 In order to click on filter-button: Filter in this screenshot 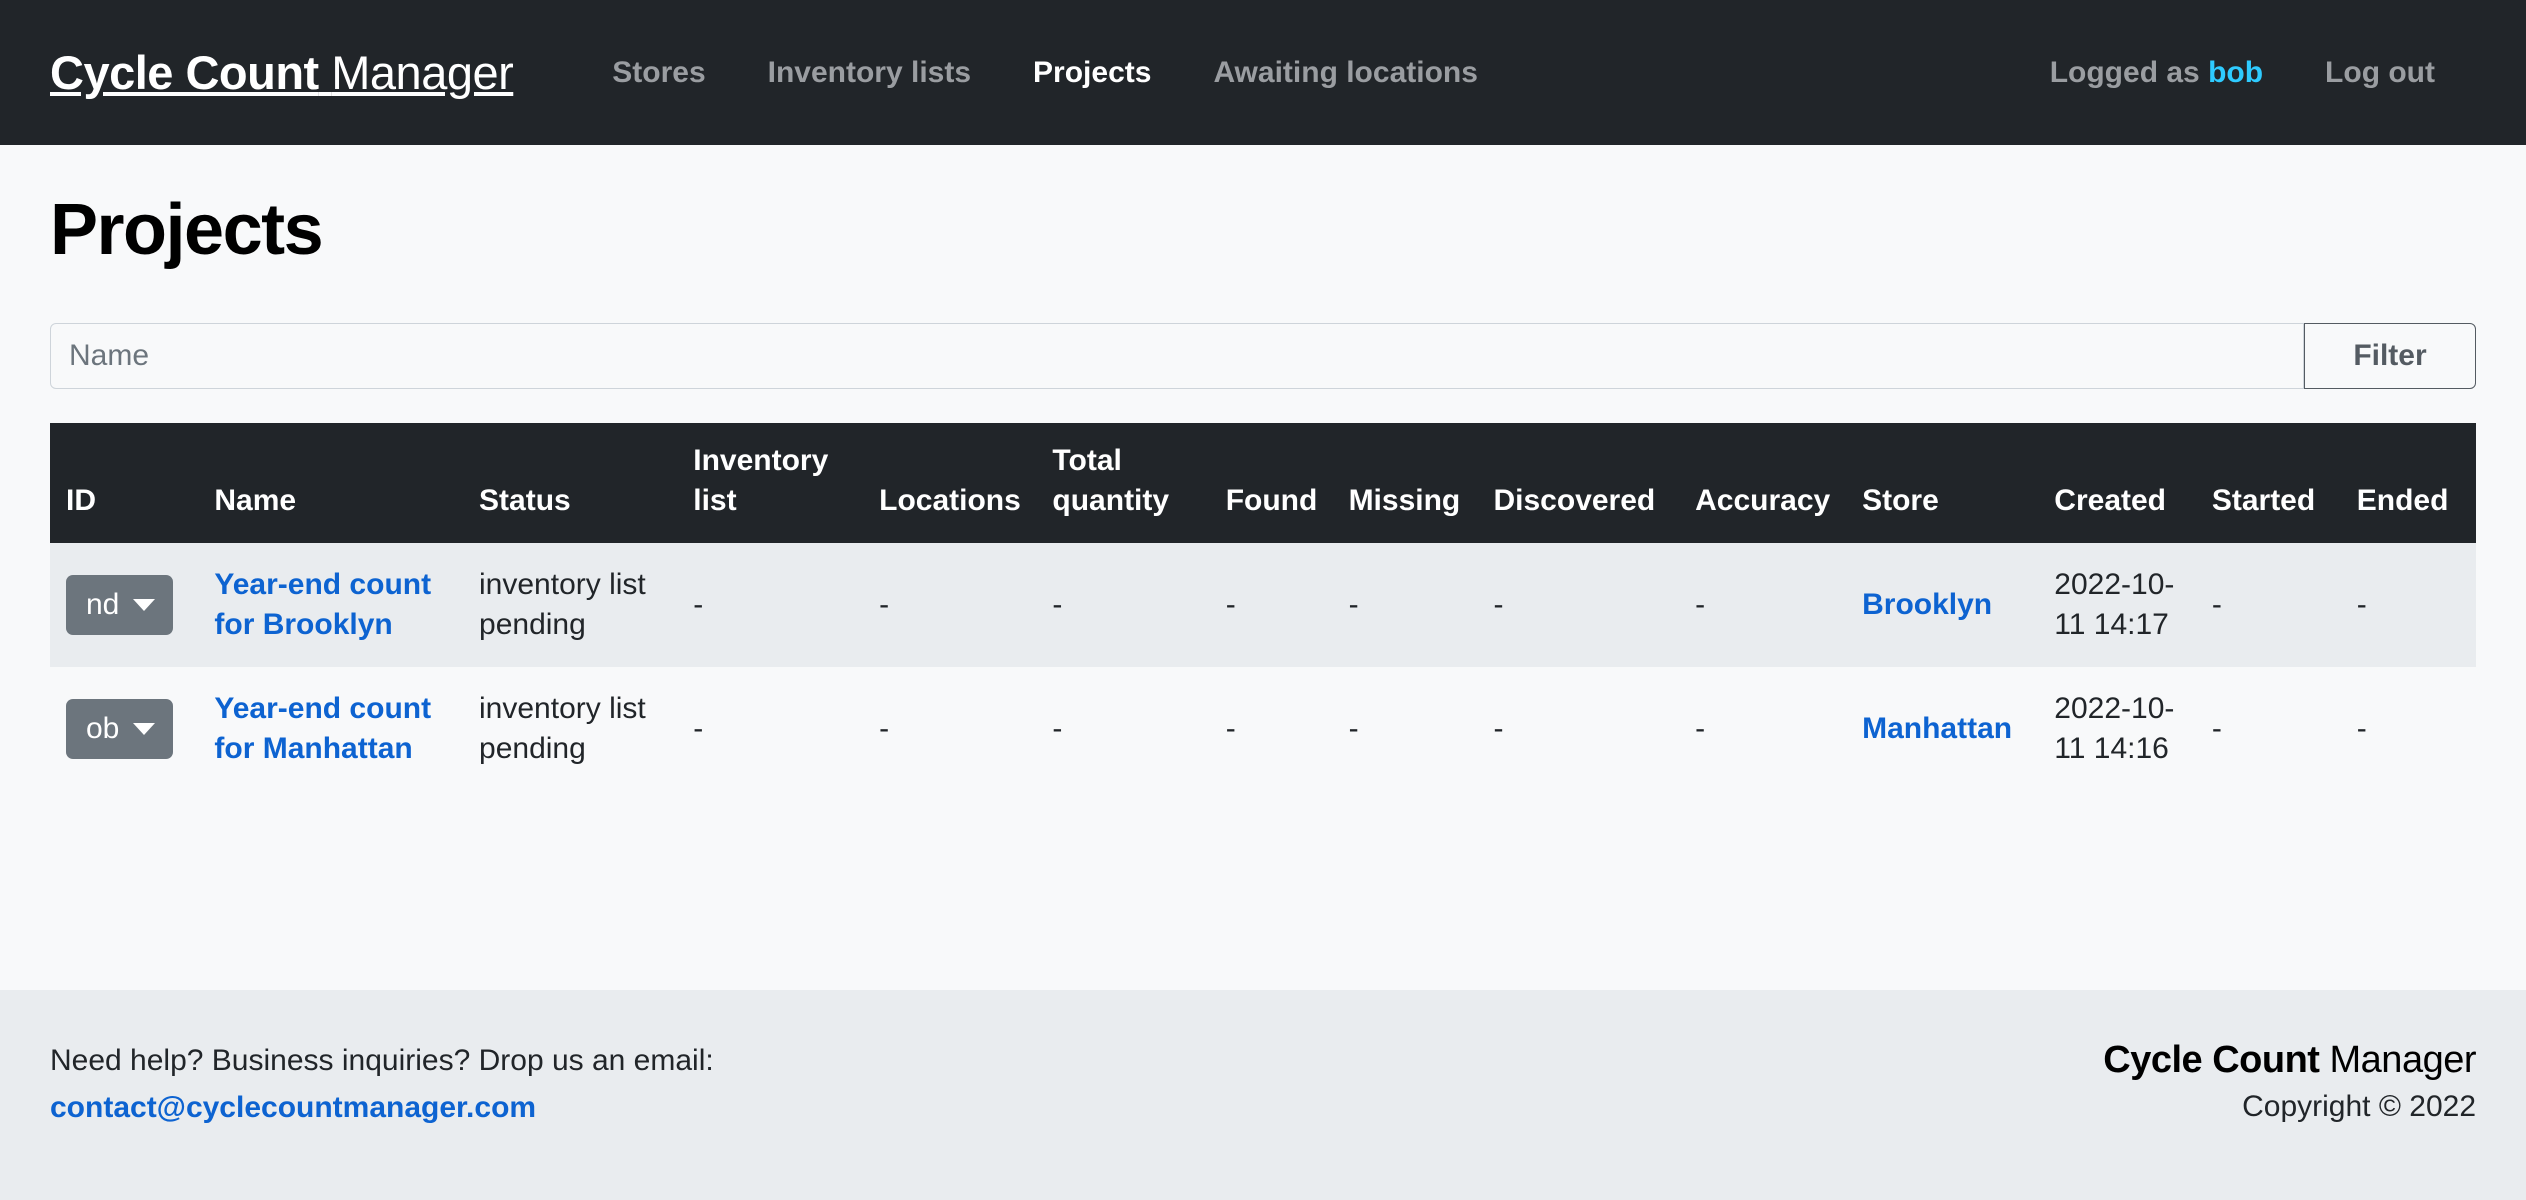, I will do `click(2390, 356)`.